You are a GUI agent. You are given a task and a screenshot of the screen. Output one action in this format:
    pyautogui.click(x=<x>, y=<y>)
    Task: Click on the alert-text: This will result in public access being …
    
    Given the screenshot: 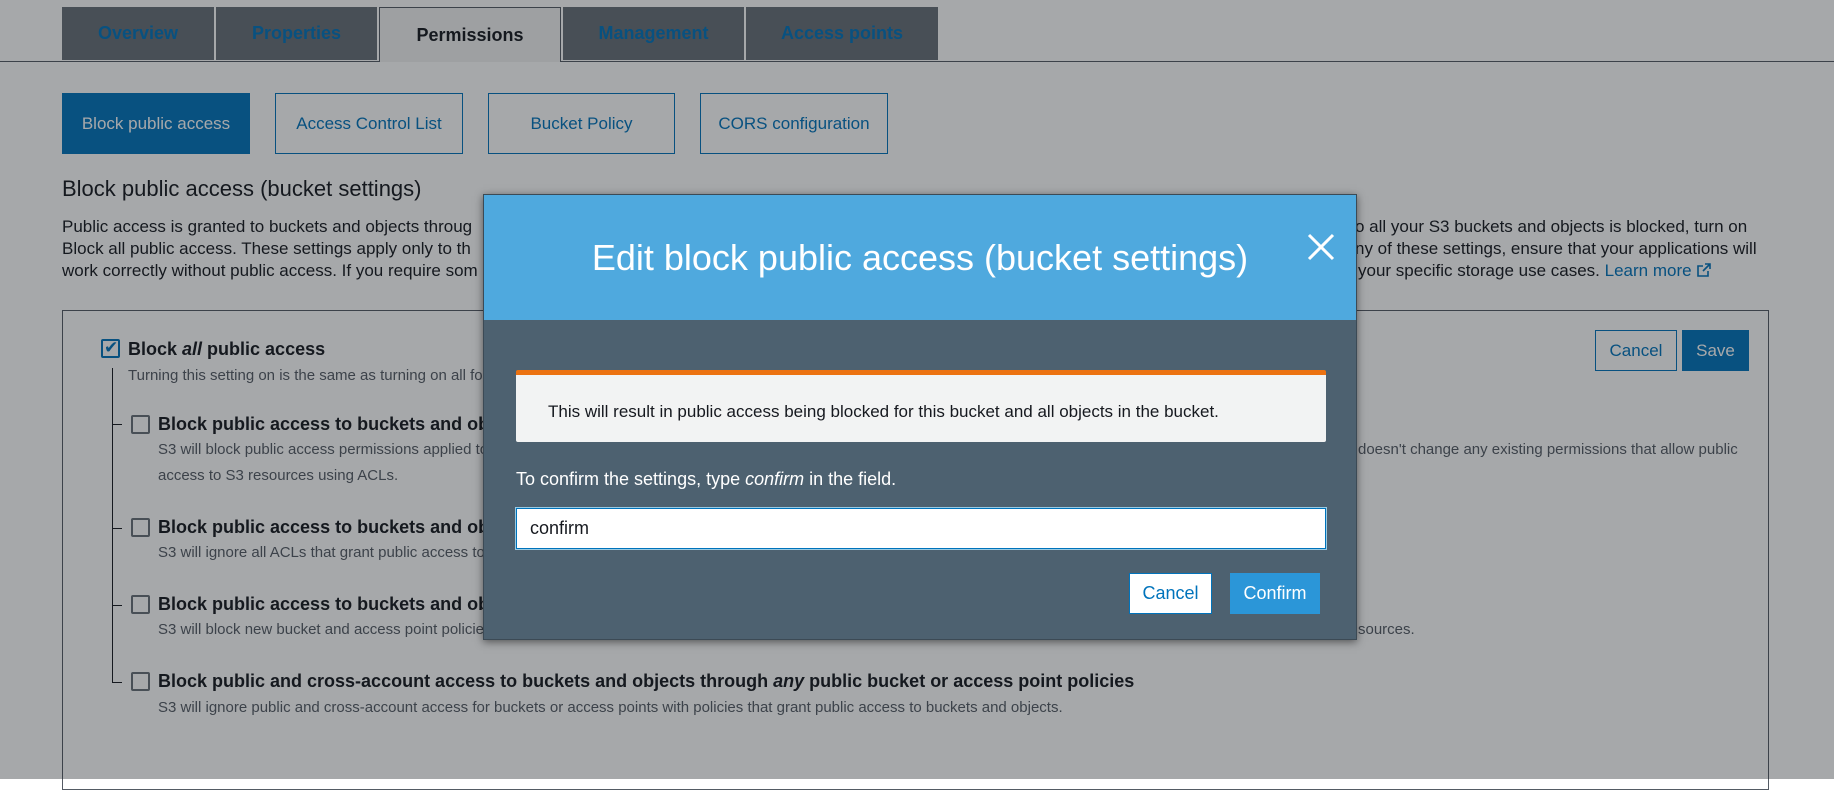 What is the action you would take?
    pyautogui.click(x=883, y=411)
    